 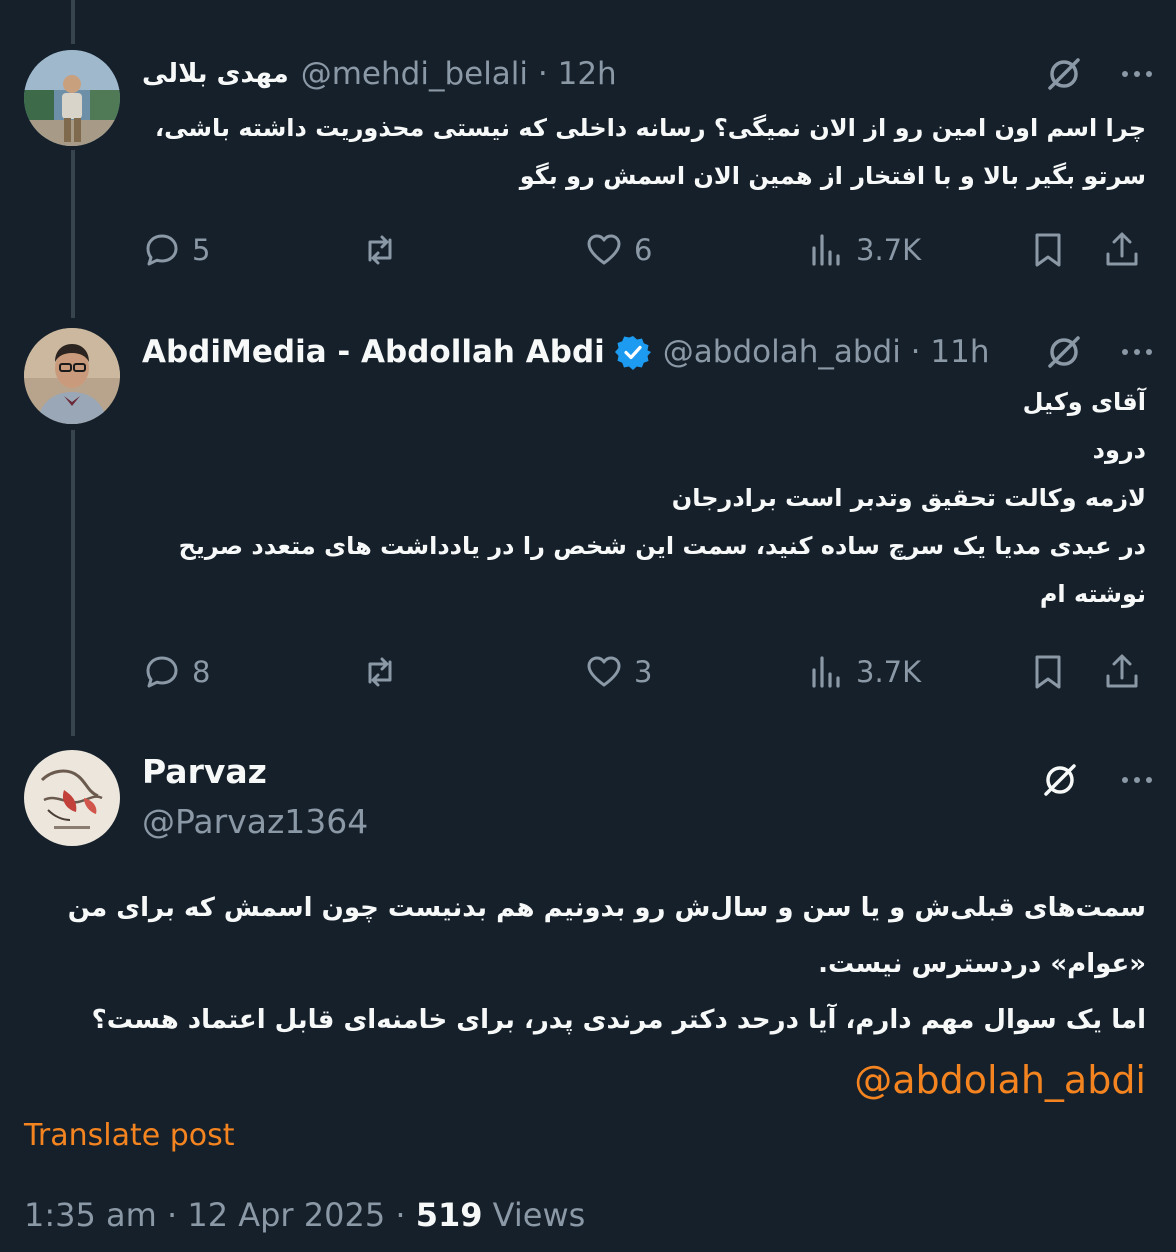 What do you see at coordinates (72, 798) in the screenshot?
I see `avatar-parvaz` at bounding box center [72, 798].